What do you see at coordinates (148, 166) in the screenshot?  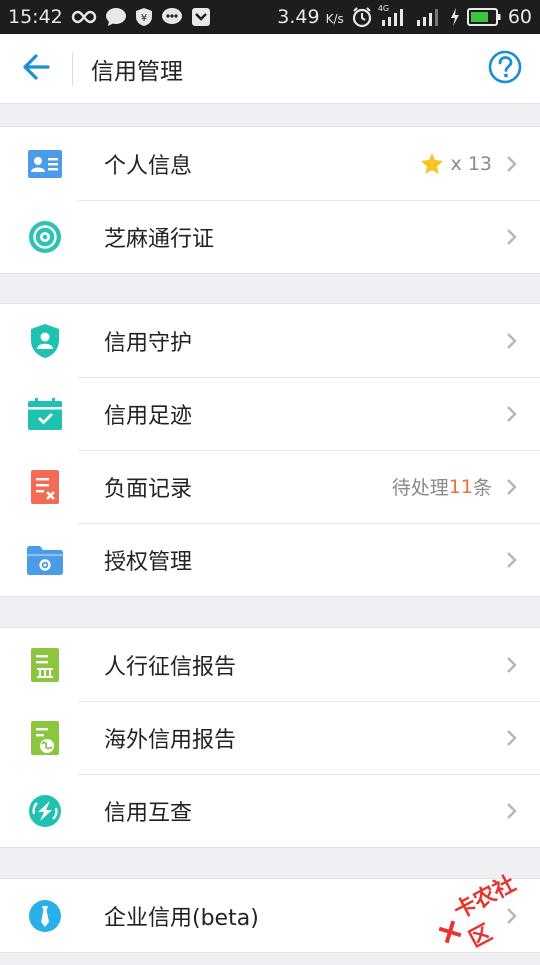 I see `row-label: 个人信息` at bounding box center [148, 166].